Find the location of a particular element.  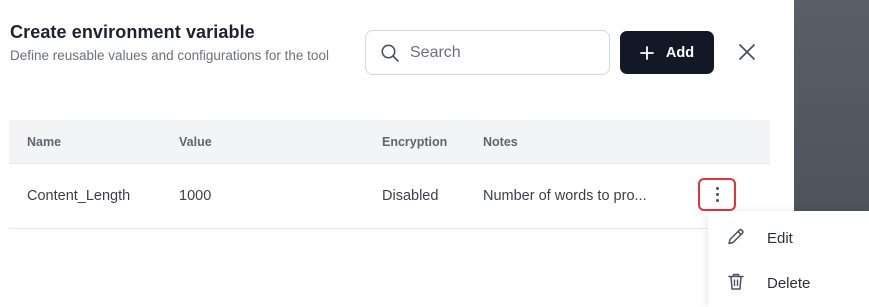

cell-value: 1000 is located at coordinates (195, 196).